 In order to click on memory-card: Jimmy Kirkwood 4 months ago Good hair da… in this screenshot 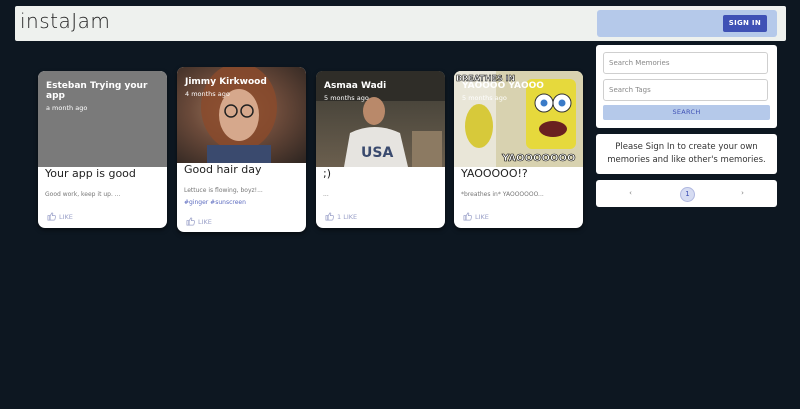, I will do `click(241, 149)`.